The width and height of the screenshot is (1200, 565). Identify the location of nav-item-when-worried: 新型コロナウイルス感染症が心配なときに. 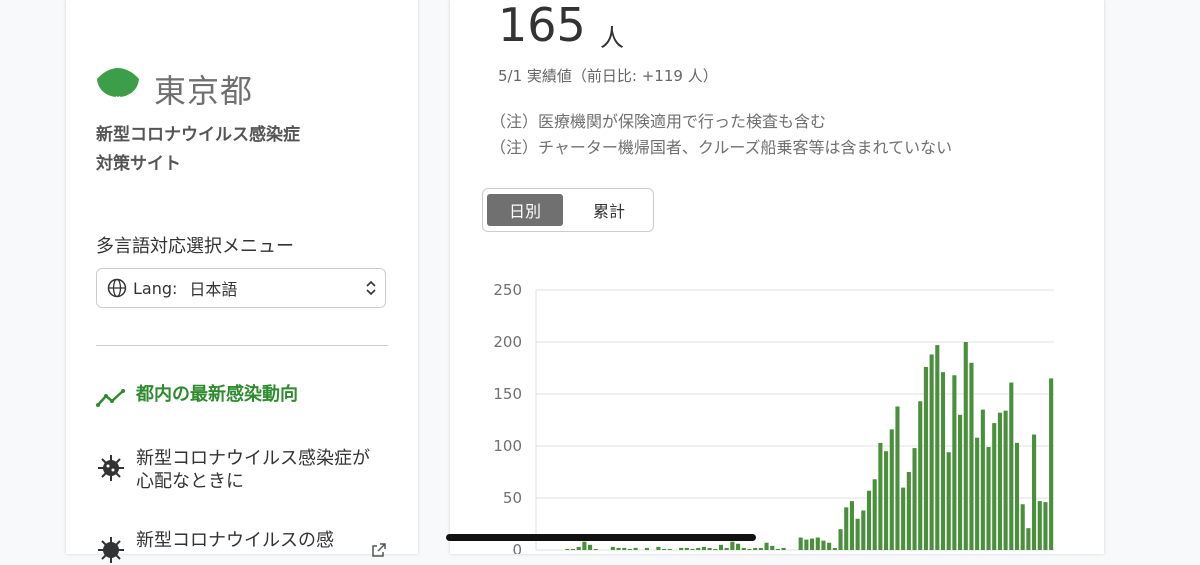
(241, 470).